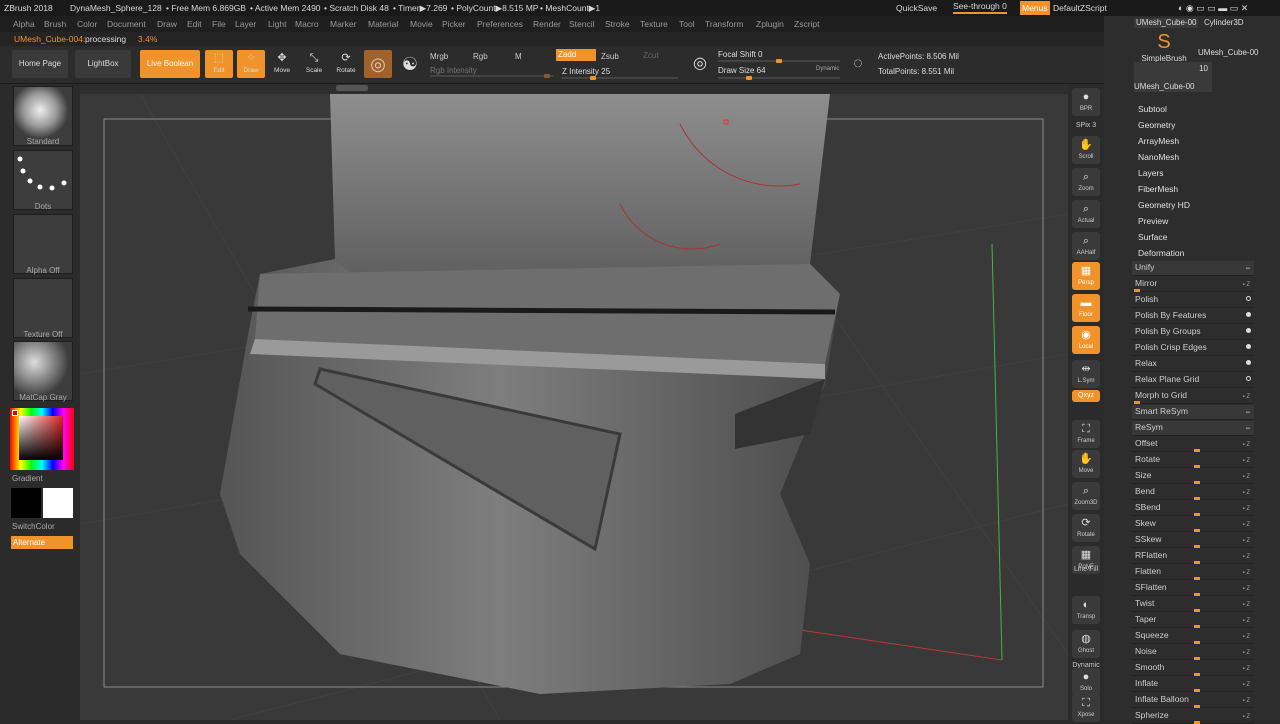 This screenshot has height=724, width=1280. Describe the element at coordinates (1193, 412) in the screenshot. I see `deform-smart-resym: Smart ReSym ▪▪` at that location.